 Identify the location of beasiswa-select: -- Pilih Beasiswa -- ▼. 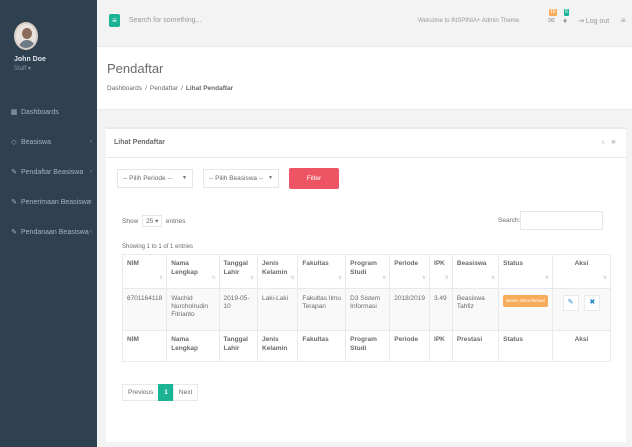
(241, 178).